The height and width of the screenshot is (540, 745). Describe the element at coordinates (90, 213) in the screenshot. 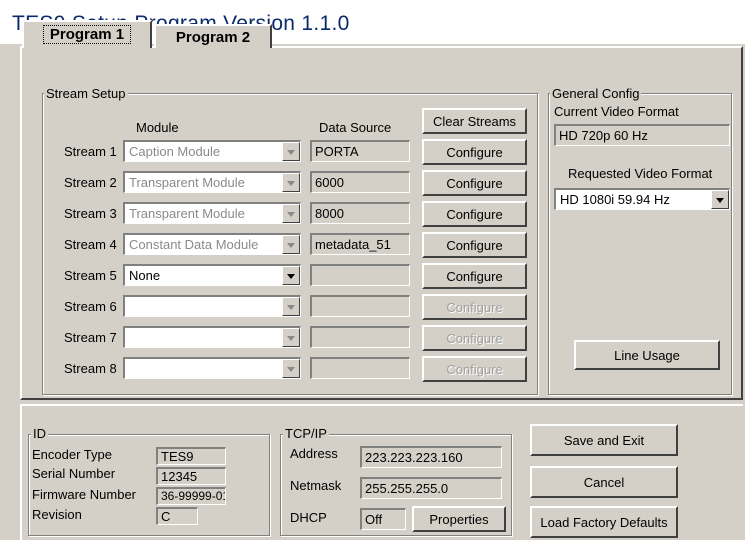

I see `stream-3-label: Stream 3` at that location.